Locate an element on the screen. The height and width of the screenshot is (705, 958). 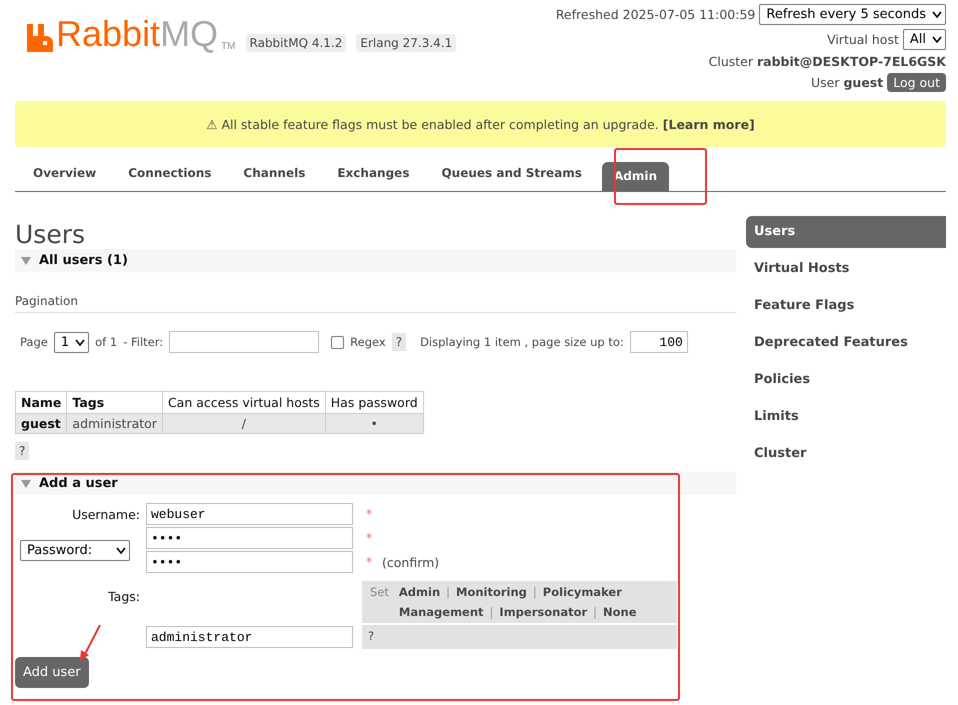
trademark-mark: TM is located at coordinates (228, 47).